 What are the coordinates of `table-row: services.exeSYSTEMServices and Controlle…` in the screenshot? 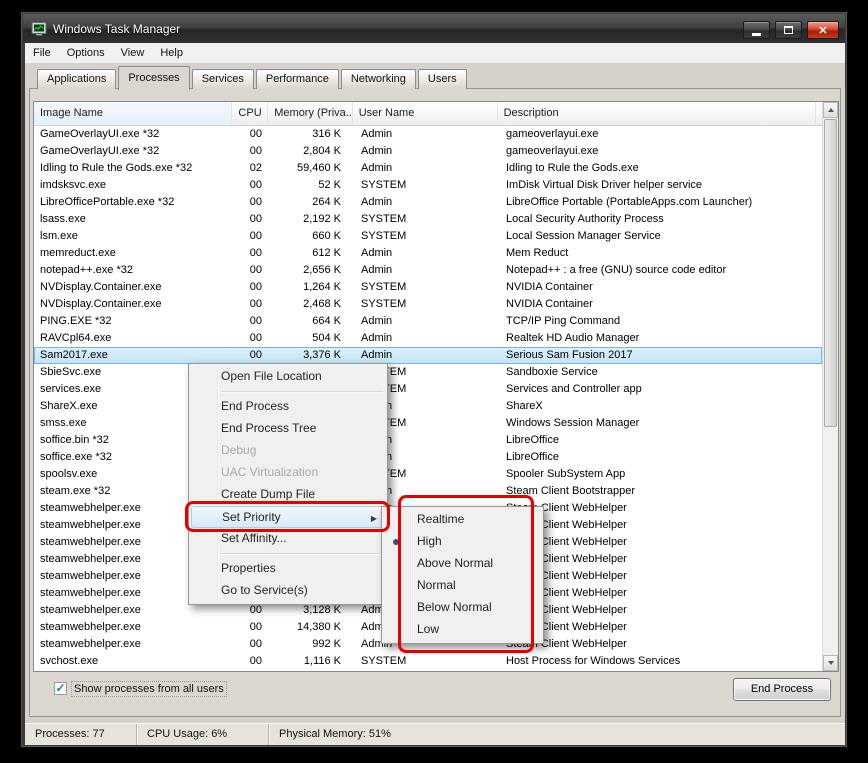 It's located at (428, 389).